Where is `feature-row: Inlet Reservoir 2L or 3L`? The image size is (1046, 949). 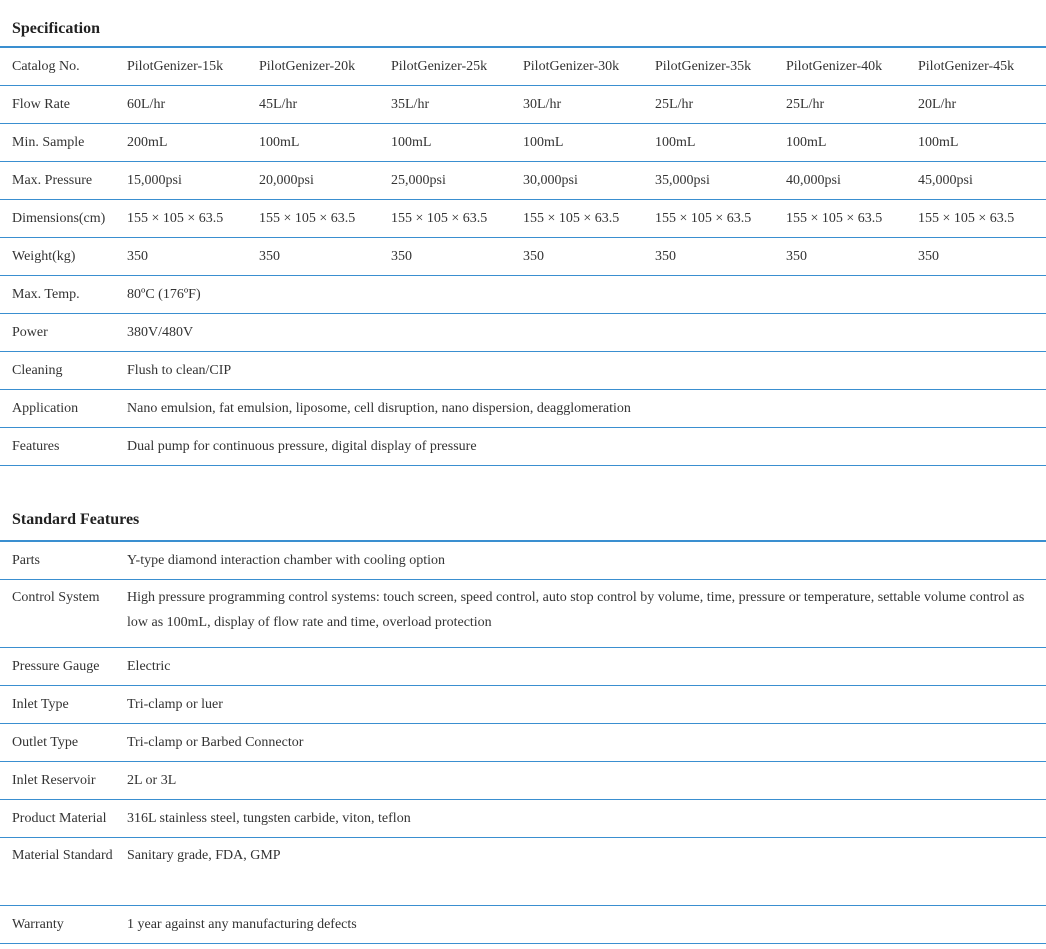
feature-row: Inlet Reservoir 2L or 3L is located at coordinates (523, 780).